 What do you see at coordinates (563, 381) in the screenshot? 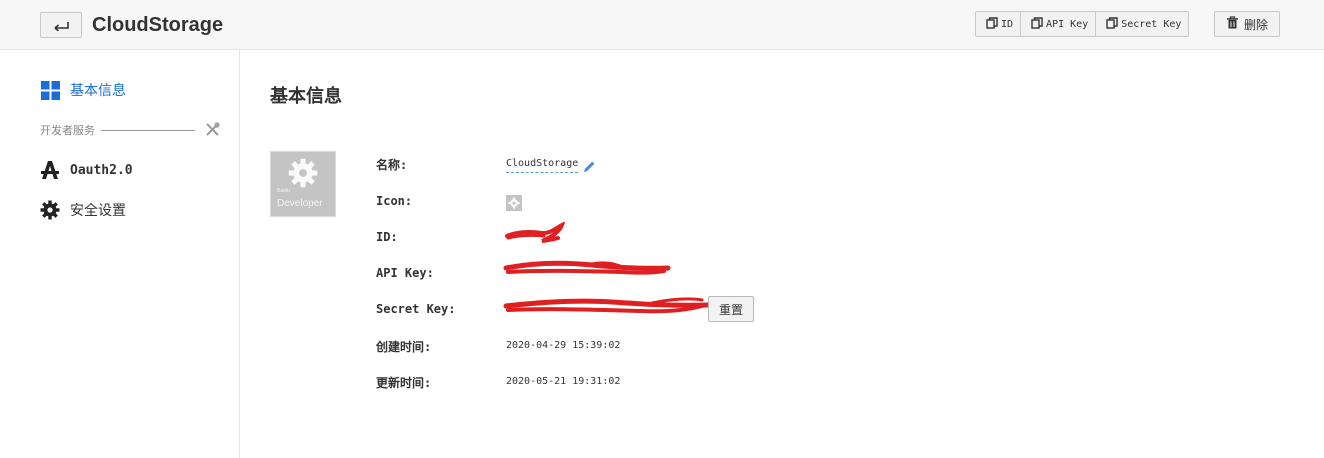
I see `updated-time-value: 2020-05-21 19:31:02` at bounding box center [563, 381].